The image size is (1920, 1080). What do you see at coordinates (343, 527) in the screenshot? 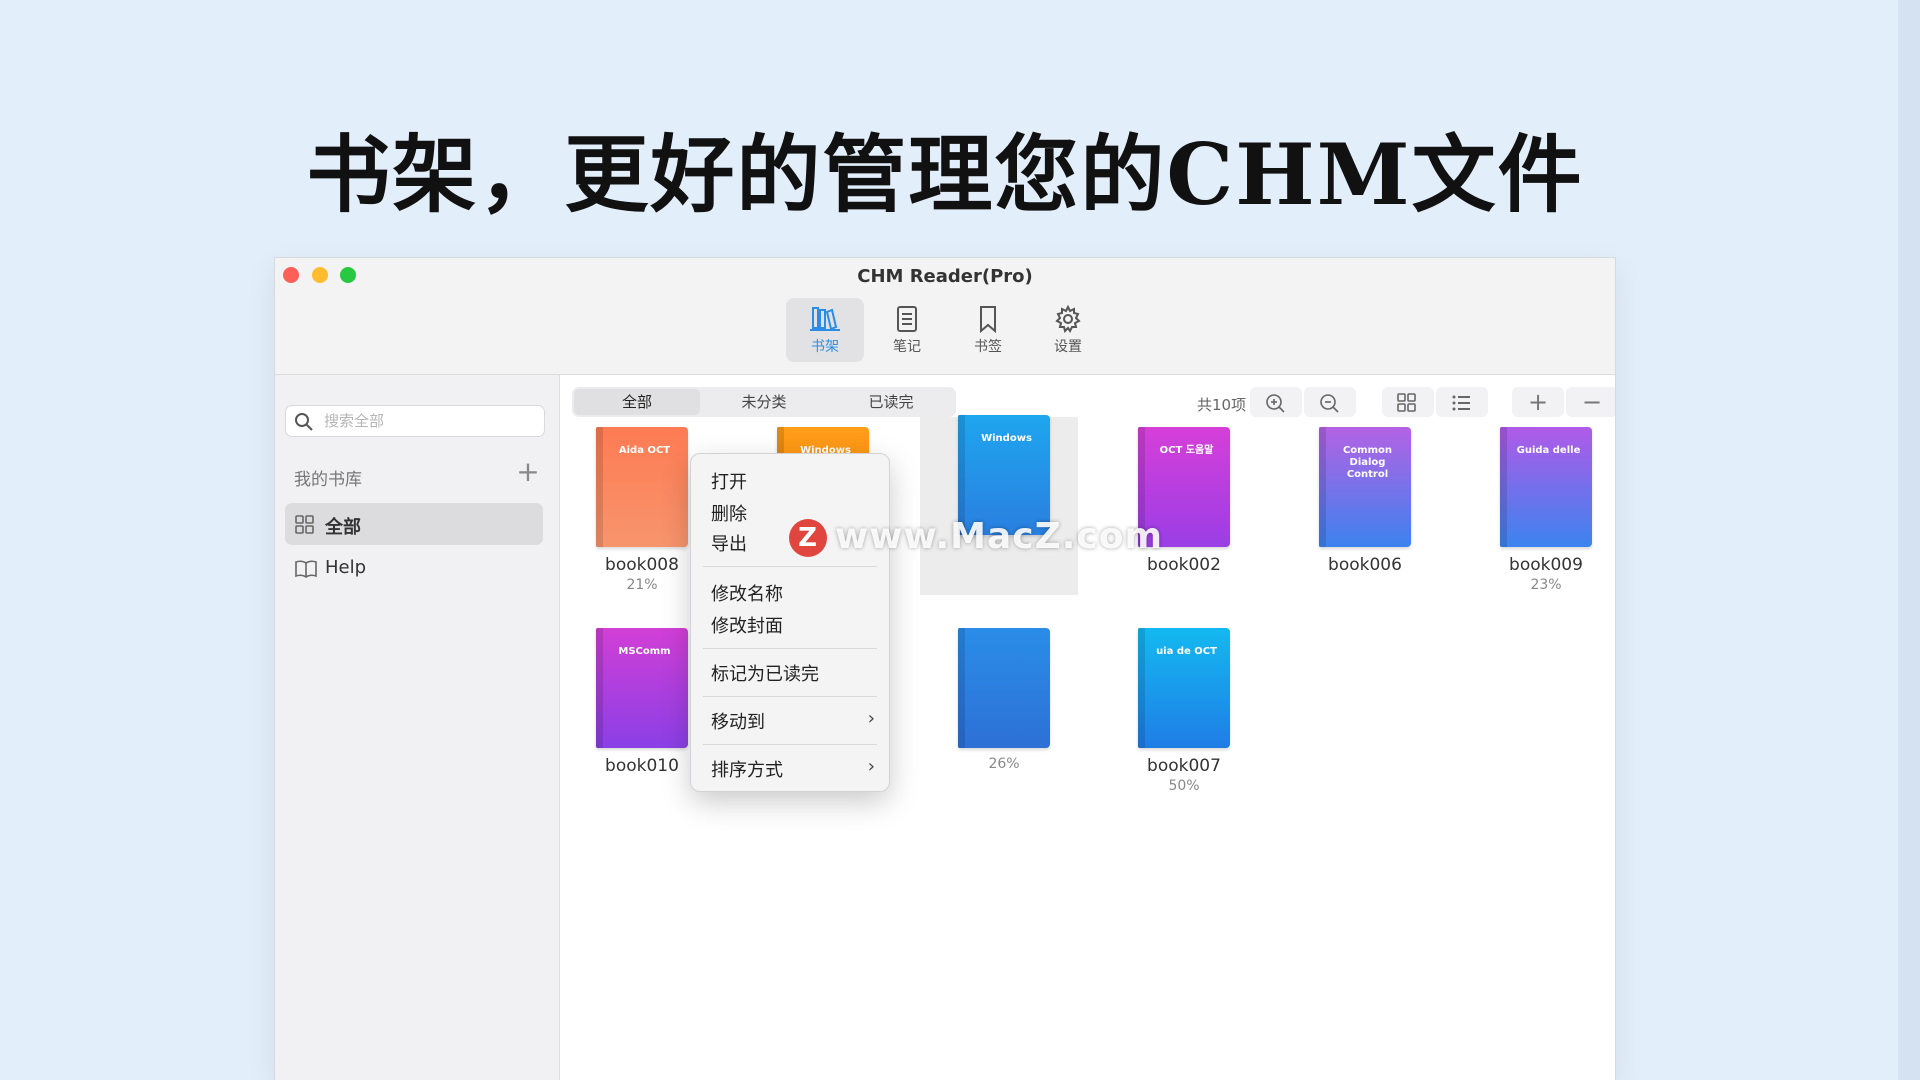
I see `sidebar-item-all-label: 全部` at bounding box center [343, 527].